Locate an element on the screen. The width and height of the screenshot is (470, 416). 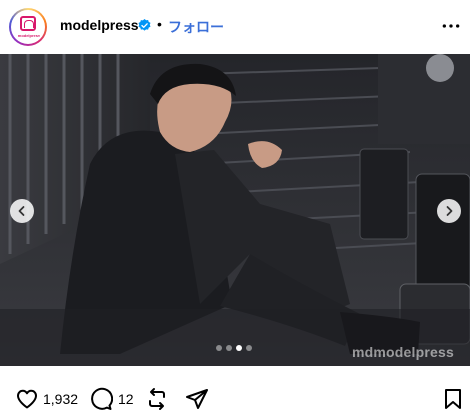
carousel-indicator is located at coordinates (234, 348).